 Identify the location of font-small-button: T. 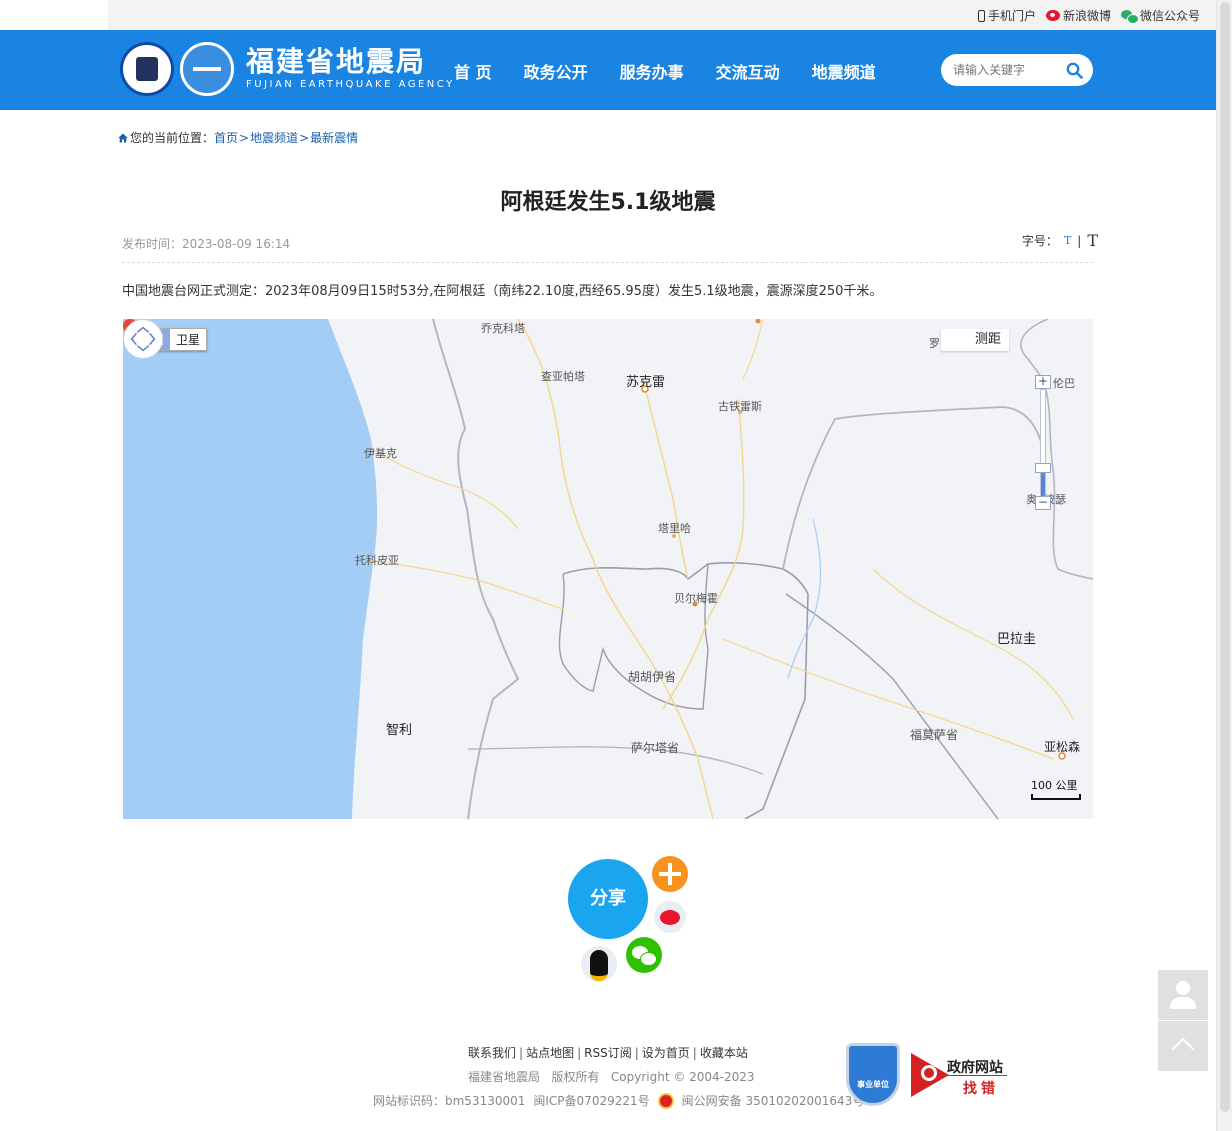
(1067, 240).